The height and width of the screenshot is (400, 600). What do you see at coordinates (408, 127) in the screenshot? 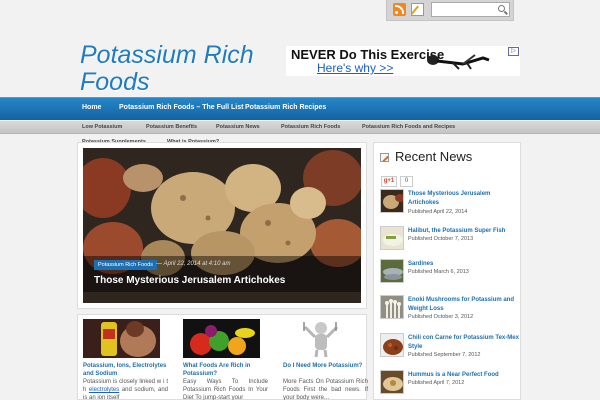
I see `subnav-item-foods-recipes: Potassium Rich Foods and Recipes` at bounding box center [408, 127].